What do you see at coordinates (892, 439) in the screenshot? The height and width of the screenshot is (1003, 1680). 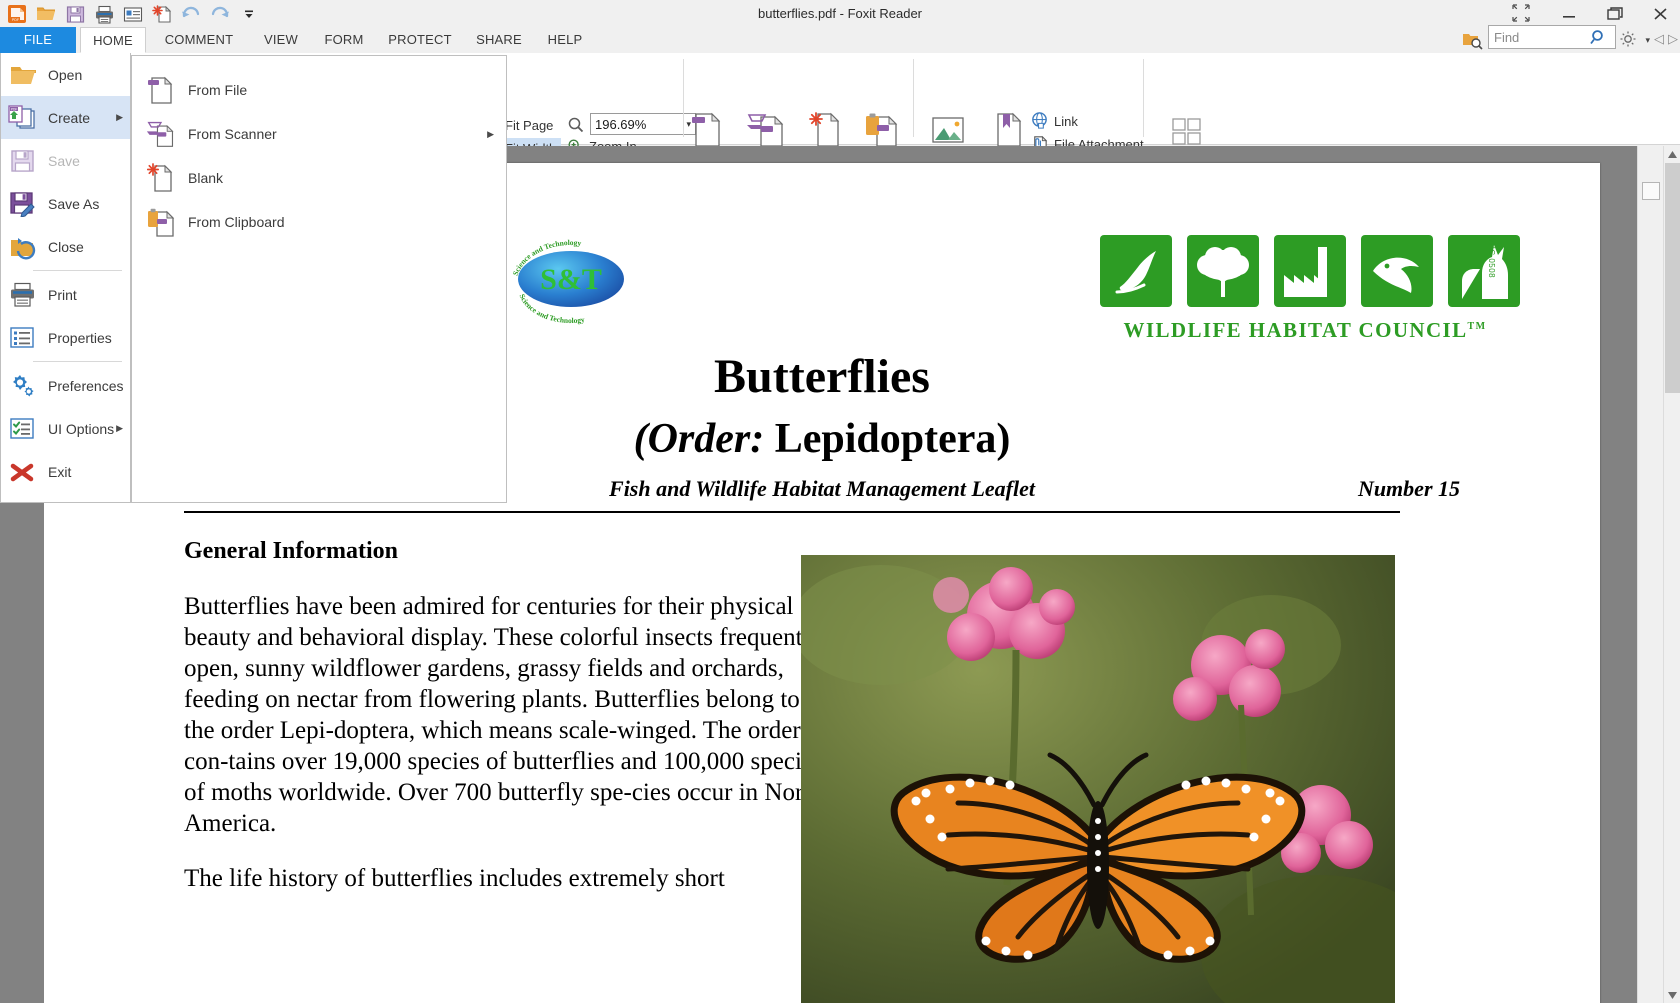 I see `page-subtitle-name: Lepidoptera)` at bounding box center [892, 439].